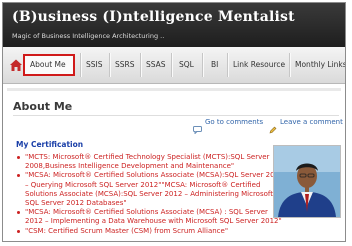  Describe the element at coordinates (174, 89) in the screenshot. I see `content-top-bar` at that location.